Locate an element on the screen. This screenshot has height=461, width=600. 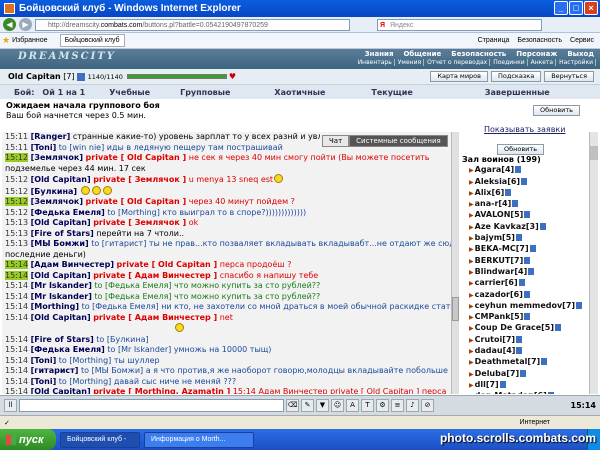
world-map-button: Карта миров is located at coordinates (459, 76).